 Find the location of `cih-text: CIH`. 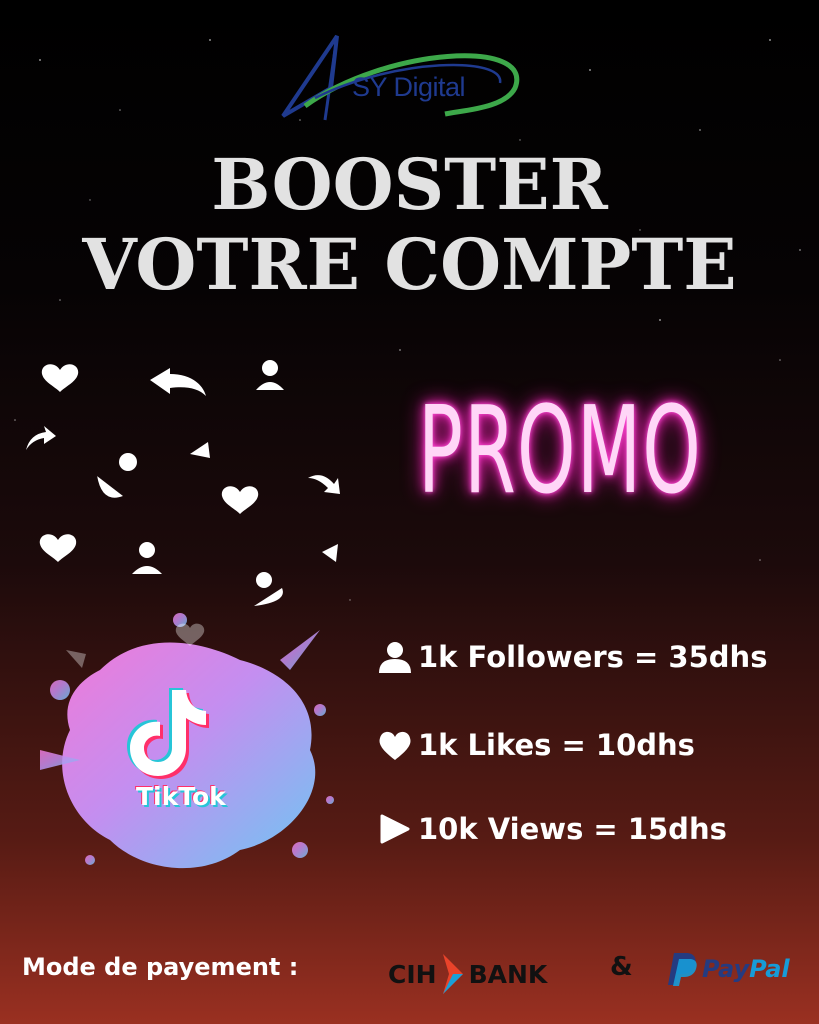

cih-text: CIH is located at coordinates (412, 974).